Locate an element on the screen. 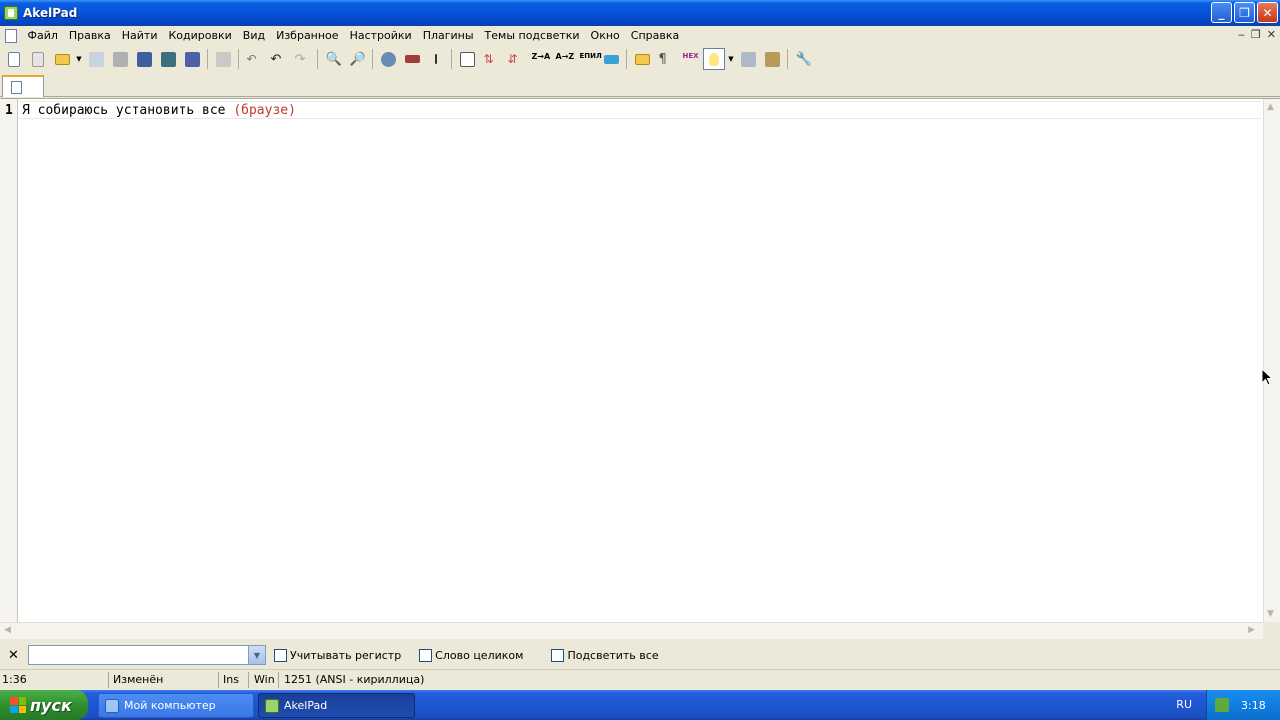 The height and width of the screenshot is (720, 1280). mdi-close-icon: ✕ is located at coordinates (1271, 34).